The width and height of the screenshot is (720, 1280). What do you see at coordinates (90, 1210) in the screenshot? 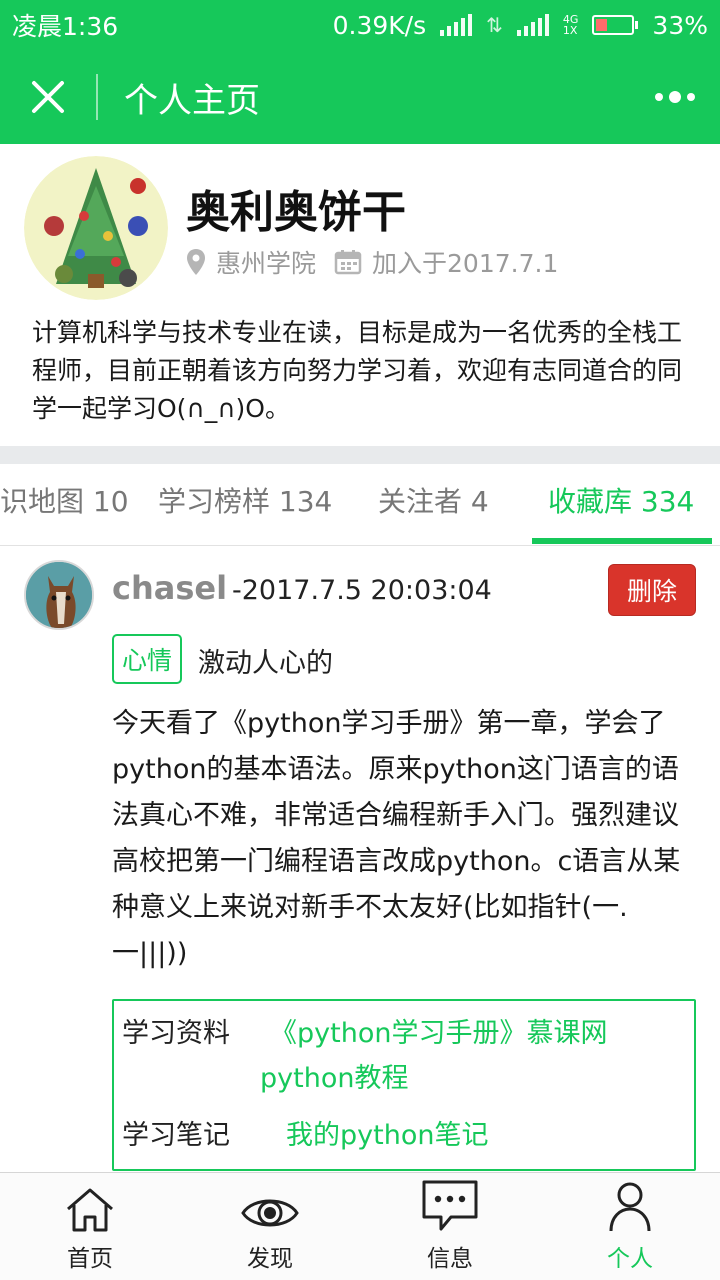
I see `home-icon` at bounding box center [90, 1210].